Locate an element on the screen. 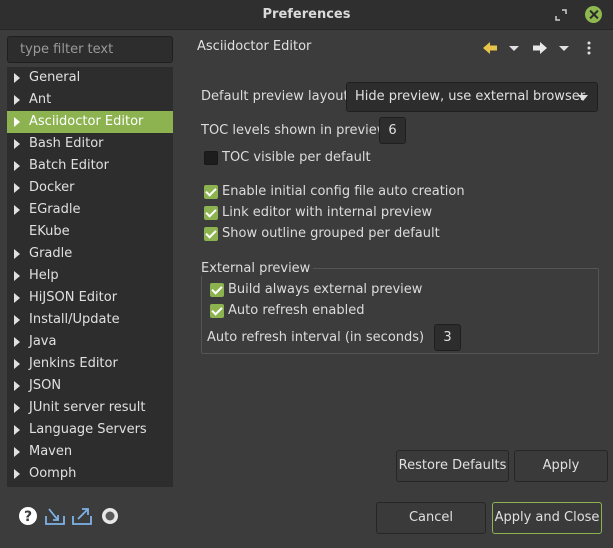 This screenshot has height=548, width=613. sidebar-item-label: Java is located at coordinates (43, 341).